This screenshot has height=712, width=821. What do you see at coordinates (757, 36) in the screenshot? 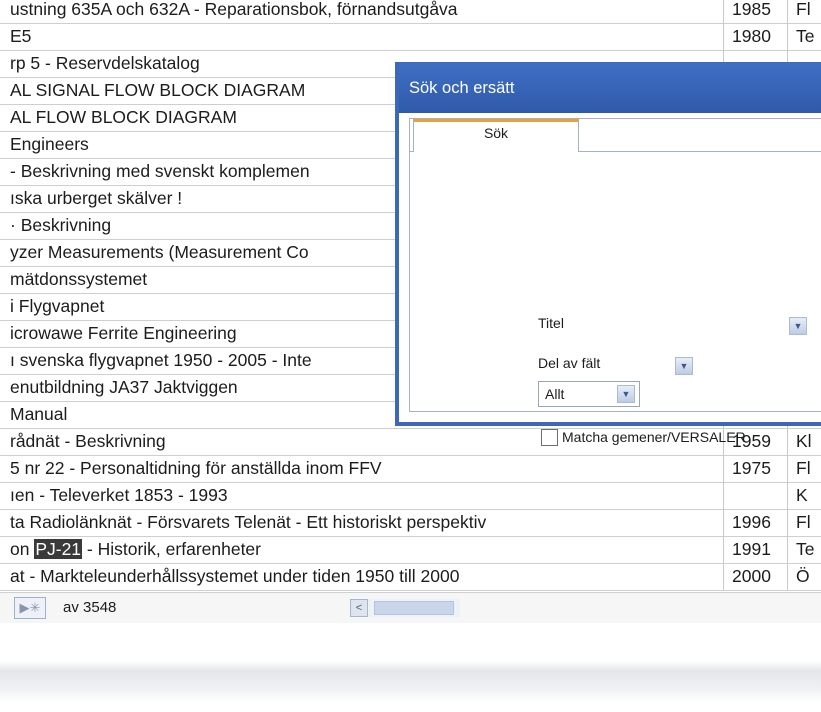
I see `year-cell: 1980` at bounding box center [757, 36].